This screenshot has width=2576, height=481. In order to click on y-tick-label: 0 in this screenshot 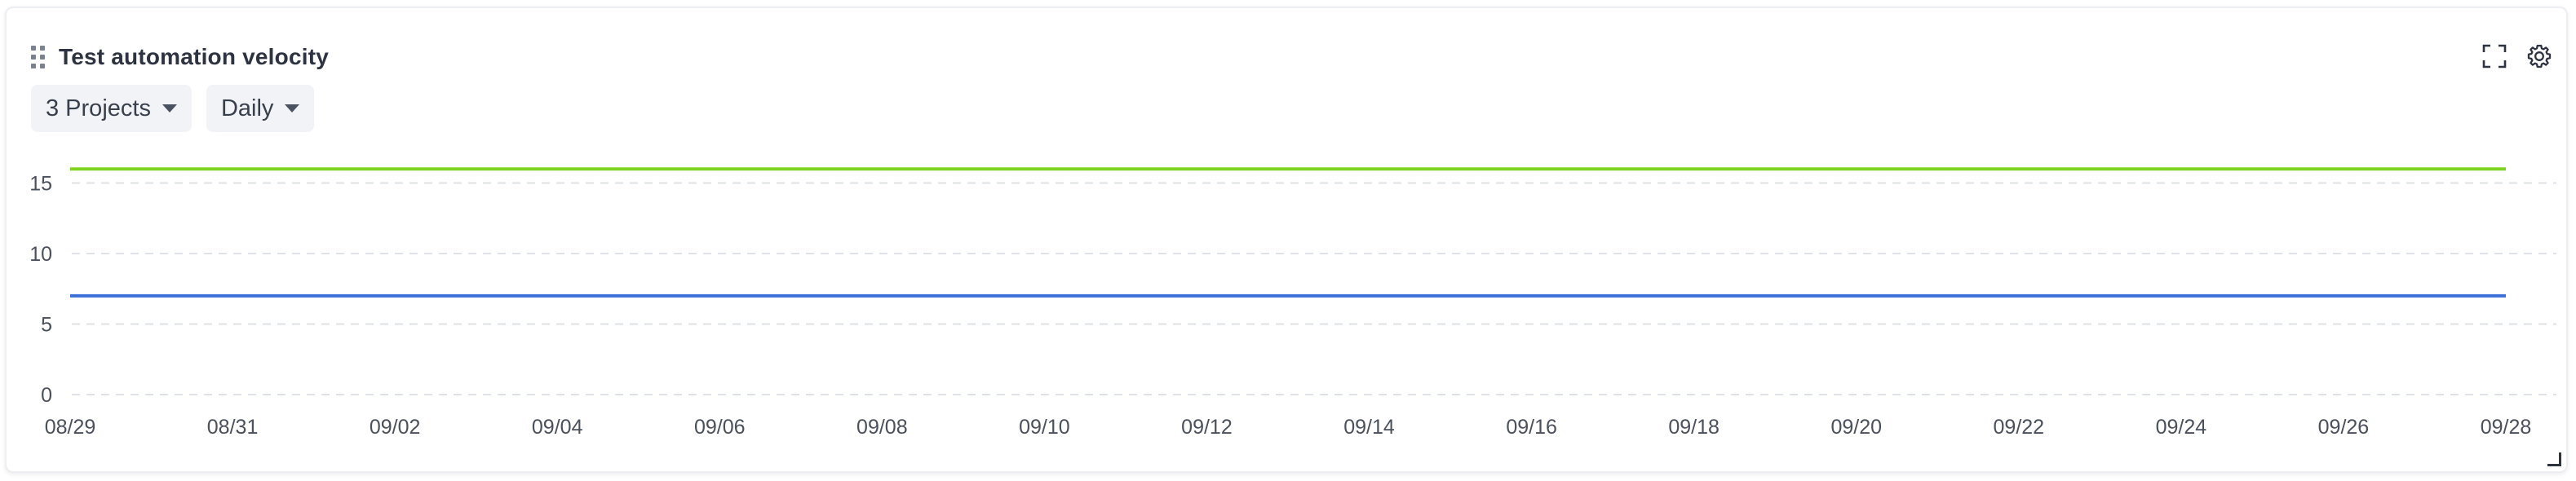, I will do `click(46, 395)`.